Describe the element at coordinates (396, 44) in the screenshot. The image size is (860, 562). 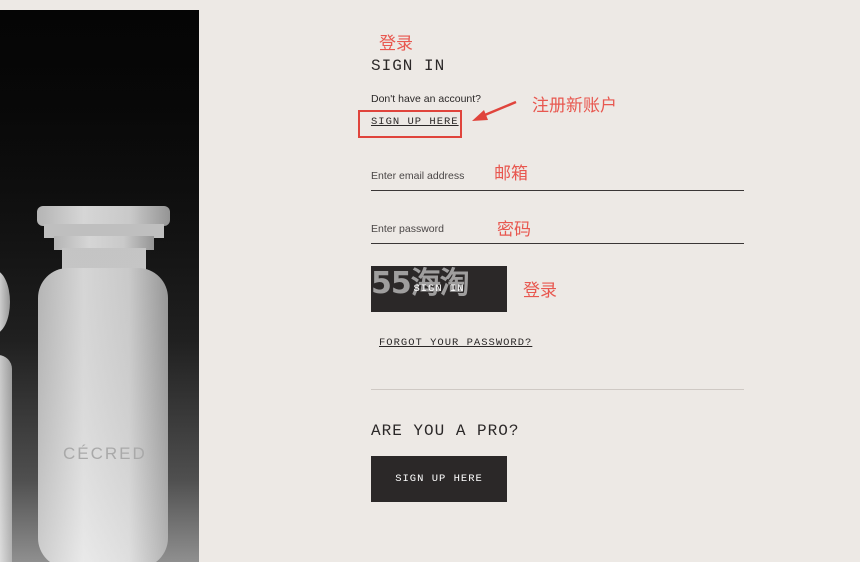
I see `annotation-login-top: 登录` at that location.